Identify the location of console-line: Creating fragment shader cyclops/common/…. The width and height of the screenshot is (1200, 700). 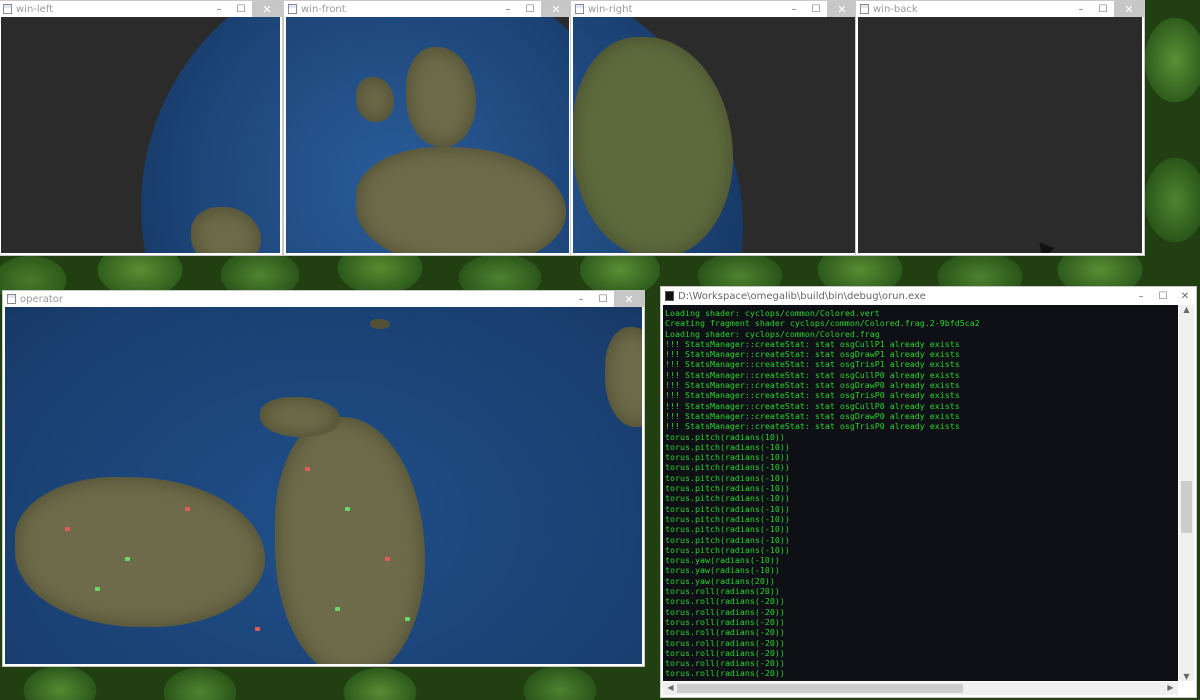
(822, 323).